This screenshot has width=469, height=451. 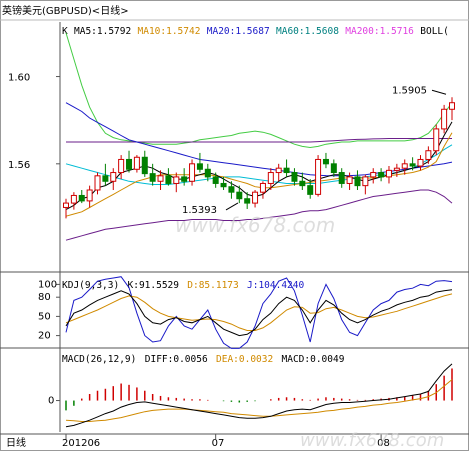 What do you see at coordinates (44, 297) in the screenshot?
I see `kdj-tick-label-1: 80` at bounding box center [44, 297].